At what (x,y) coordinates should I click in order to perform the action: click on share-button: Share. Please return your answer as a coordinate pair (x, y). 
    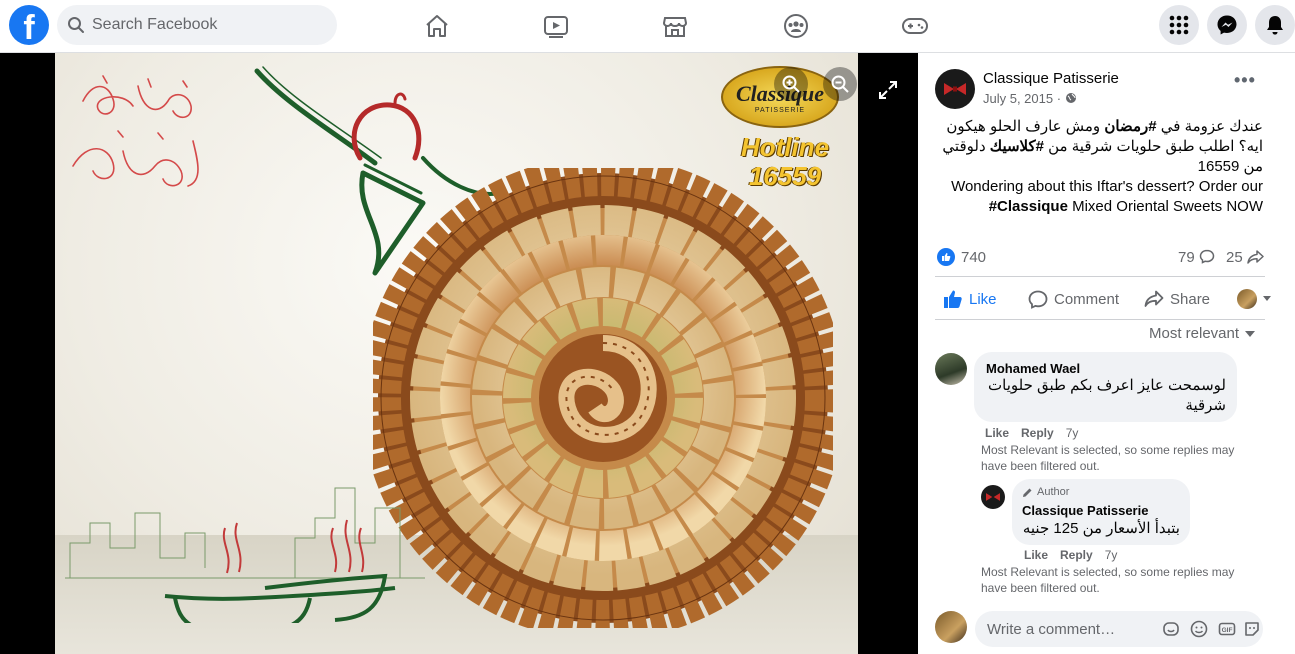
    Looking at the image, I should click on (1177, 299).